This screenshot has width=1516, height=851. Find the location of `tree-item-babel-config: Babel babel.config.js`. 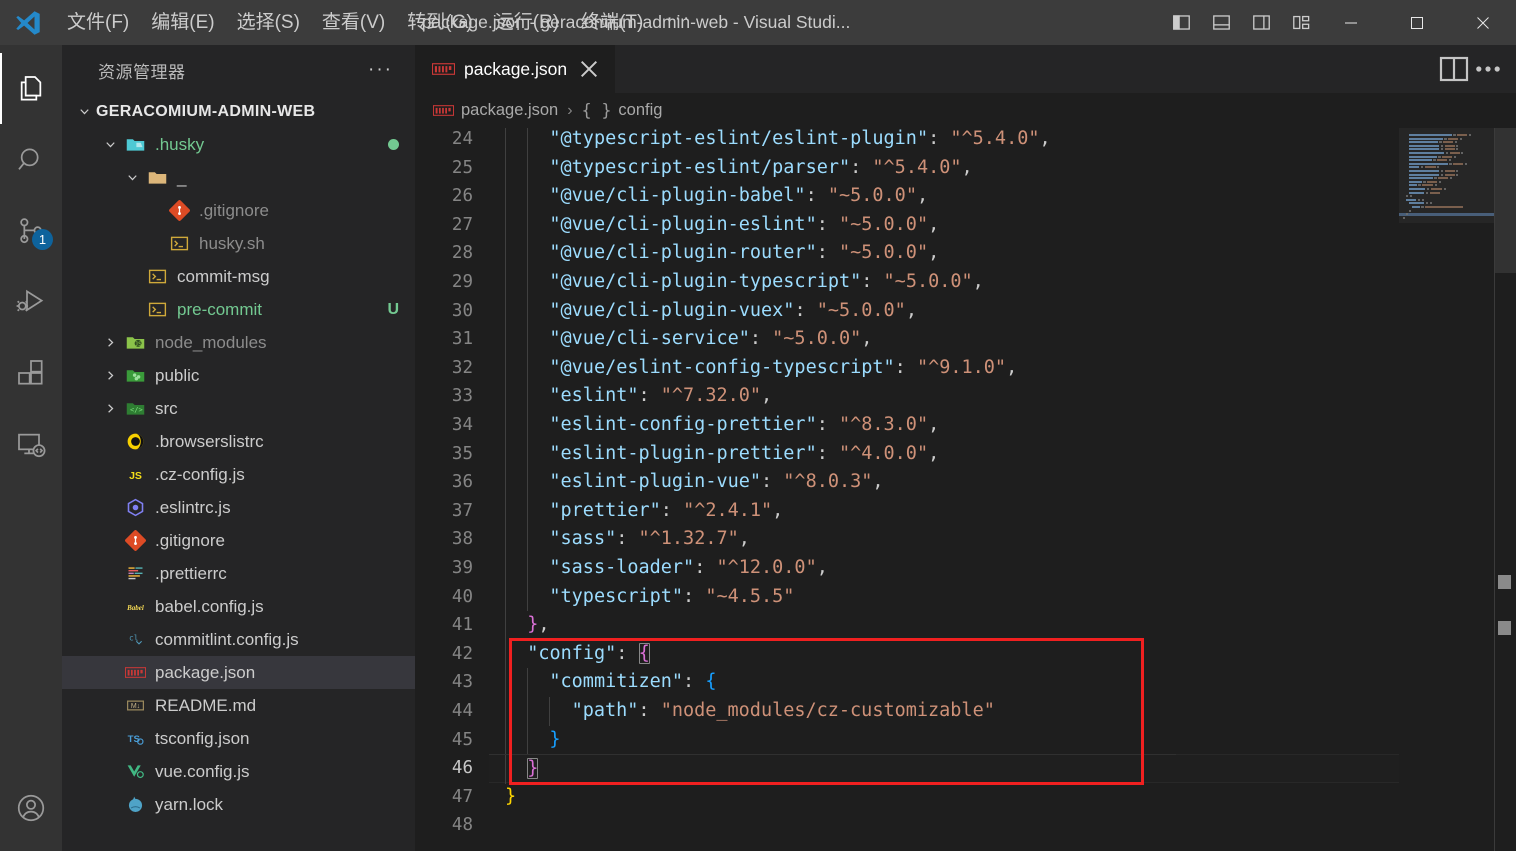

tree-item-babel-config: Babel babel.config.js is located at coordinates (238, 606).